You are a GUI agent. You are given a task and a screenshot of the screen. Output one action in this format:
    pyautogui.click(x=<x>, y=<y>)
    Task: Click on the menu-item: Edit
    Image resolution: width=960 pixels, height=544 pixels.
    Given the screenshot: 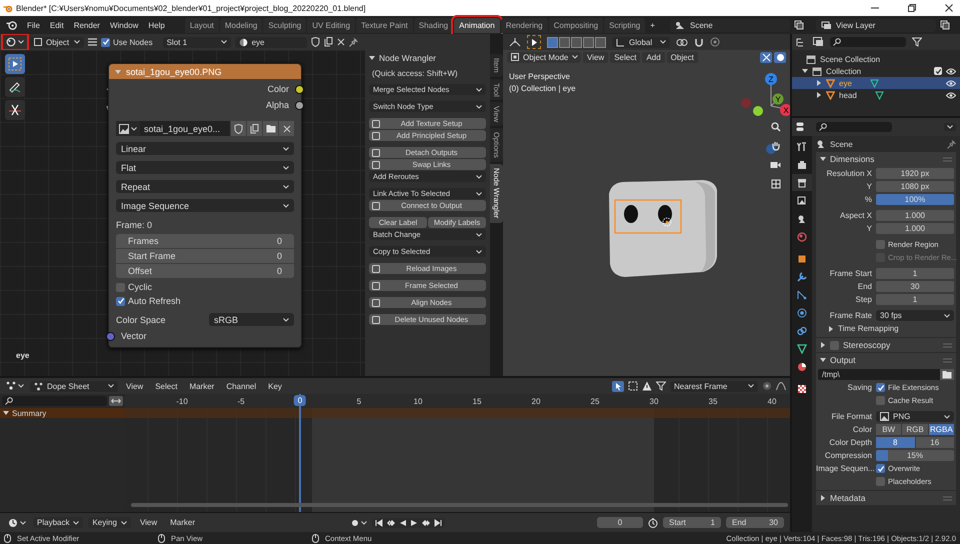 What is the action you would take?
    pyautogui.click(x=57, y=25)
    